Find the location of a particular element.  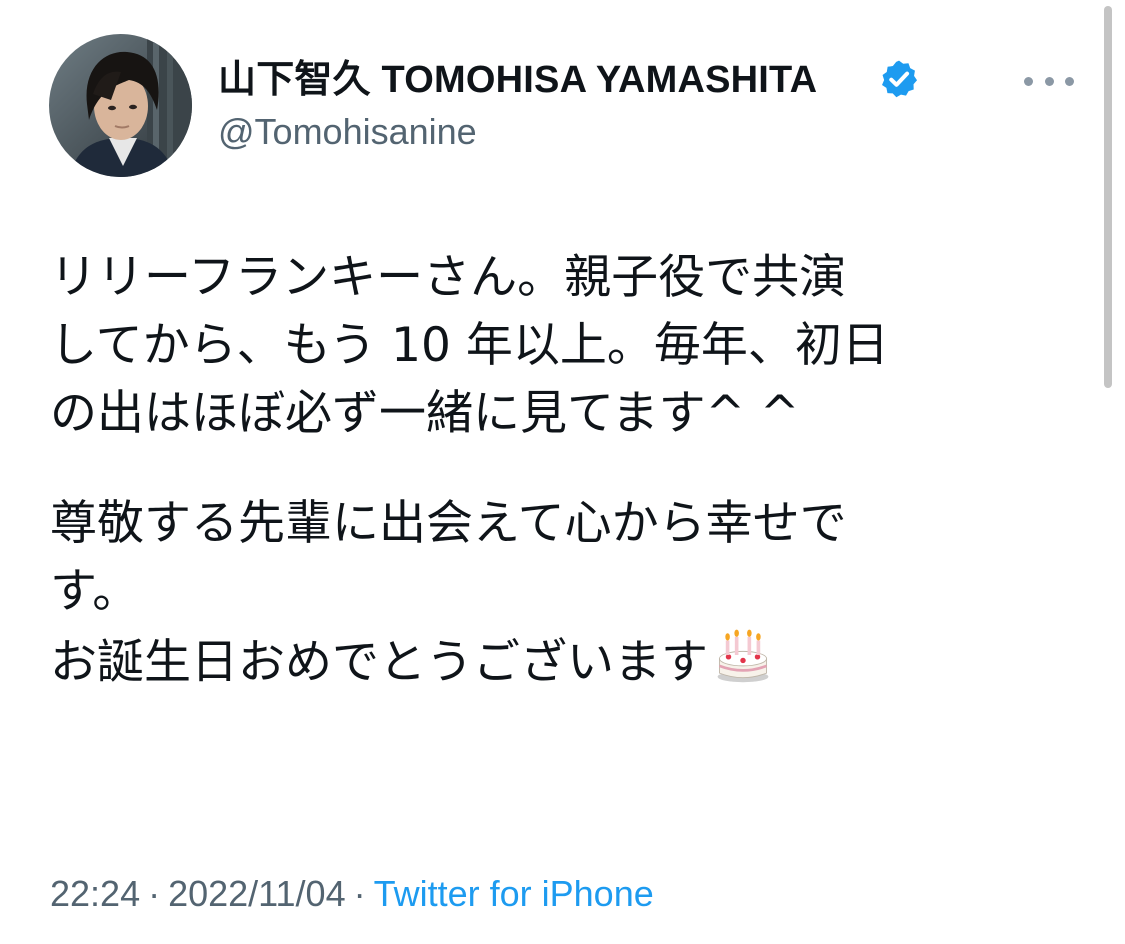

tweet-meta: 22:24 · 2022/11/04 · Twitter for iPhone is located at coordinates (352, 894).